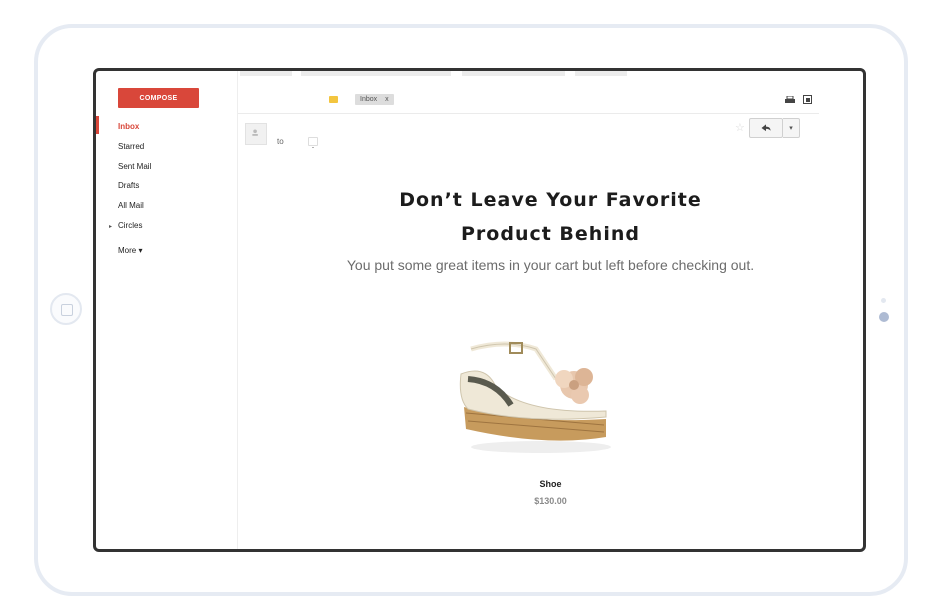  I want to click on product-name: Shoe, so click(550, 484).